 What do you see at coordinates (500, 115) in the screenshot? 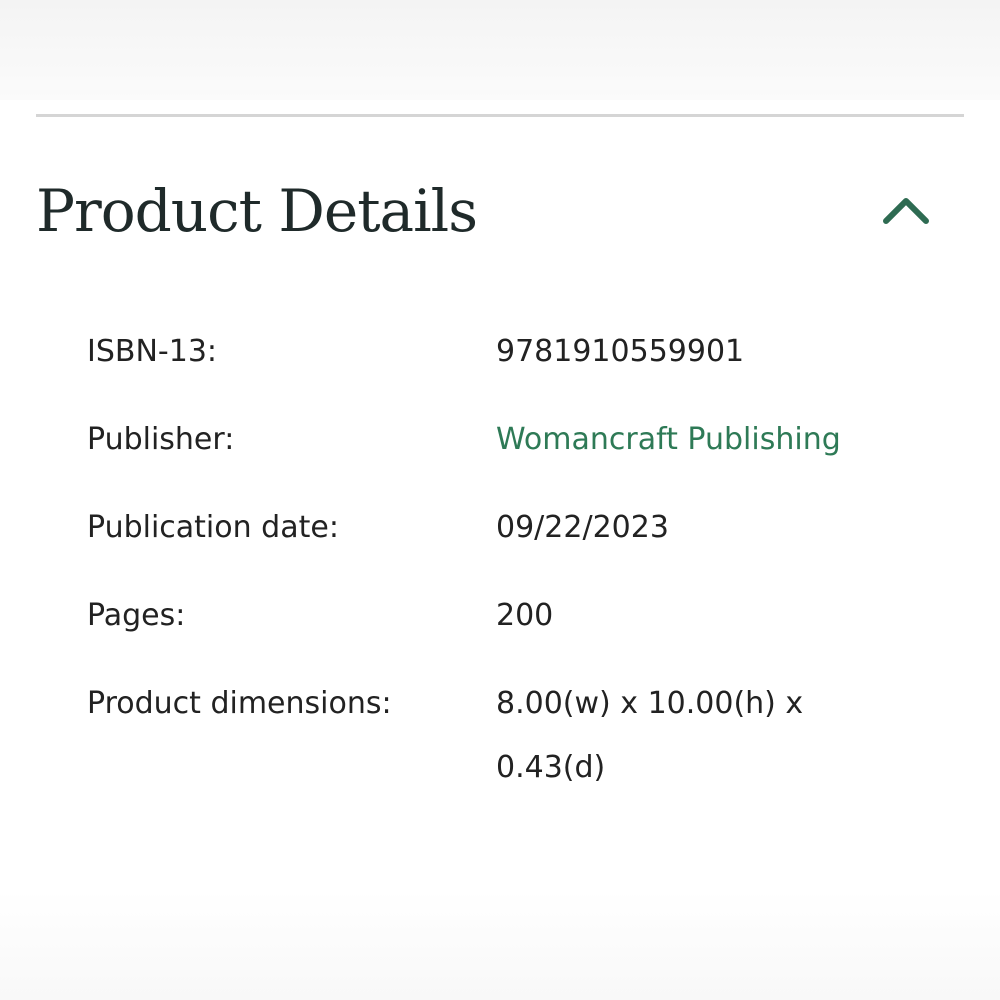
I see `section-divider` at bounding box center [500, 115].